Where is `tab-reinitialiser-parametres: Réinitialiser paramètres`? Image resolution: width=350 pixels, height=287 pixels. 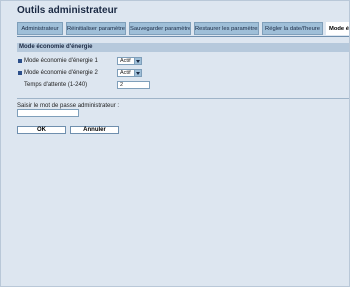
tab-reinitialiser-parametres: Réinitialiser paramètres is located at coordinates (96, 28).